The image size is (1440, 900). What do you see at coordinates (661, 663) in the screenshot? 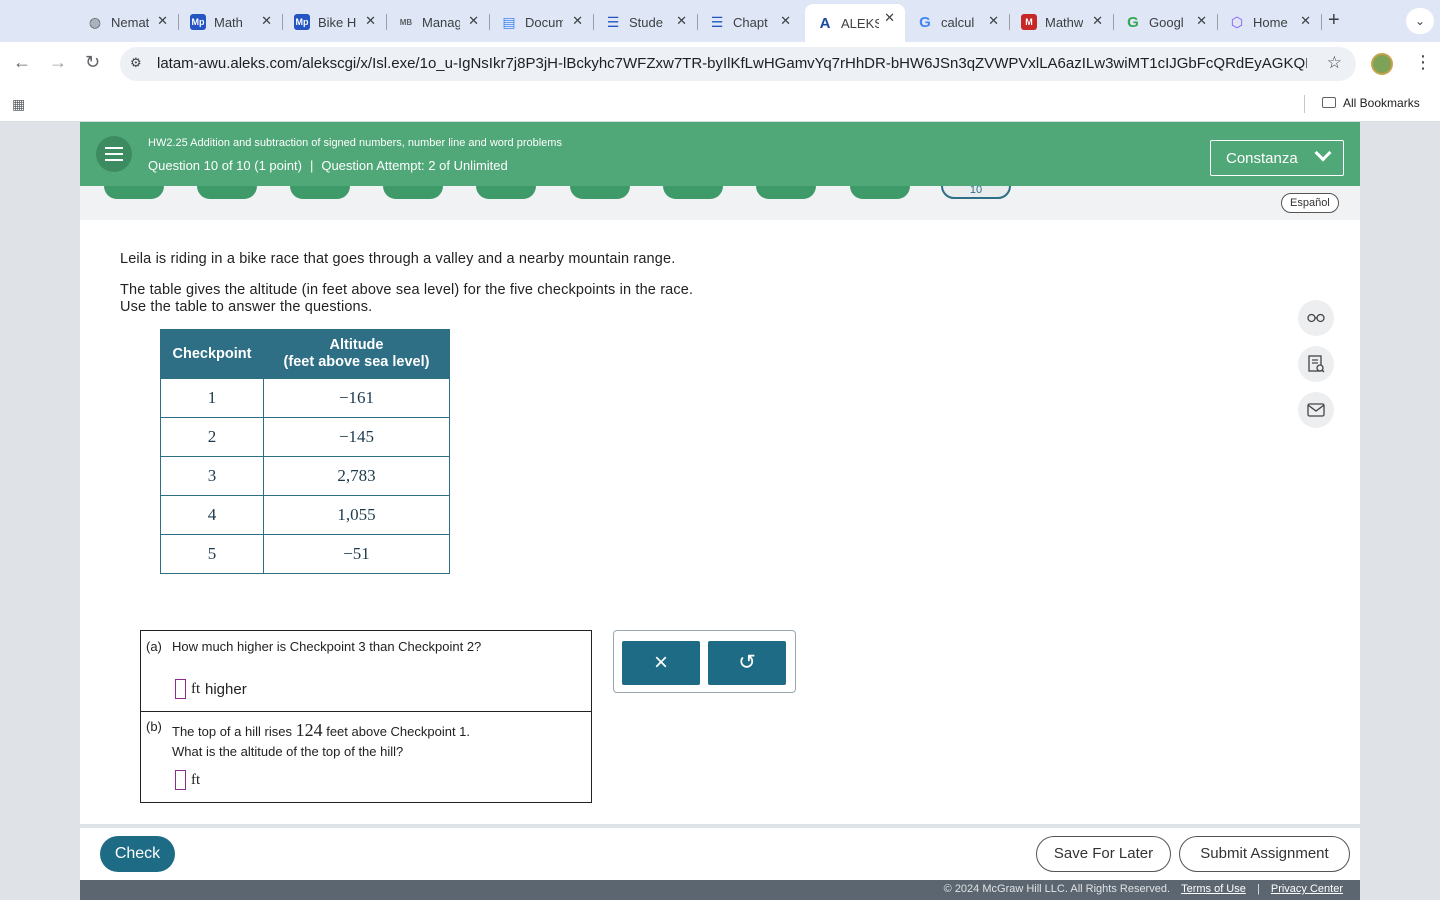
I see `clear-answer-button: ×` at bounding box center [661, 663].